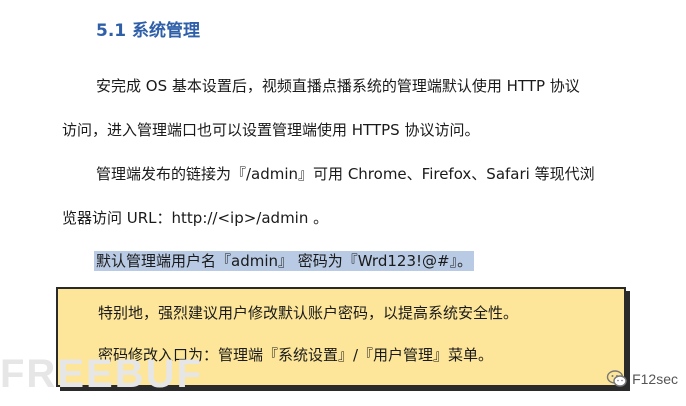 This screenshot has width=686, height=406. I want to click on paragraph-line-2: 访问，进入管理端口也可以设置管理端使用 HTTPS 协议访问。, so click(271, 130).